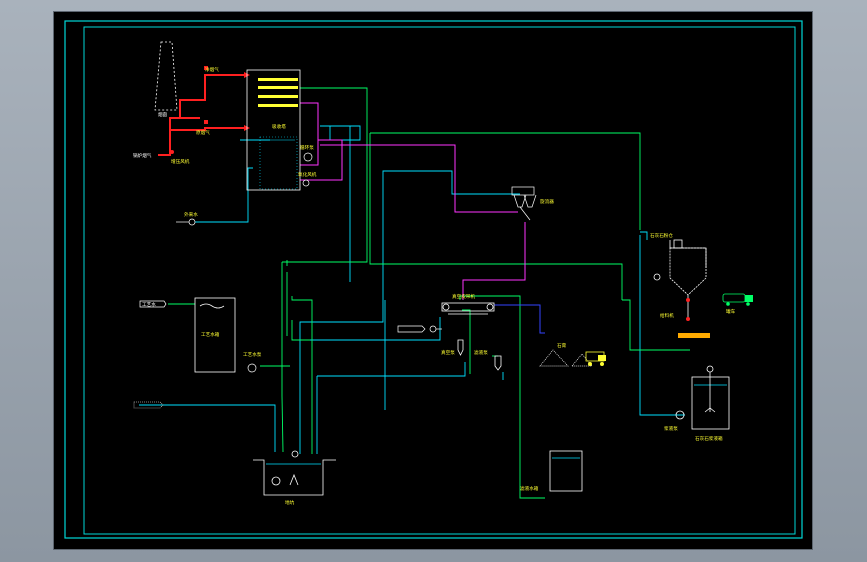  I want to click on lime-silo-label: 石灰石粉仓, so click(661, 235).